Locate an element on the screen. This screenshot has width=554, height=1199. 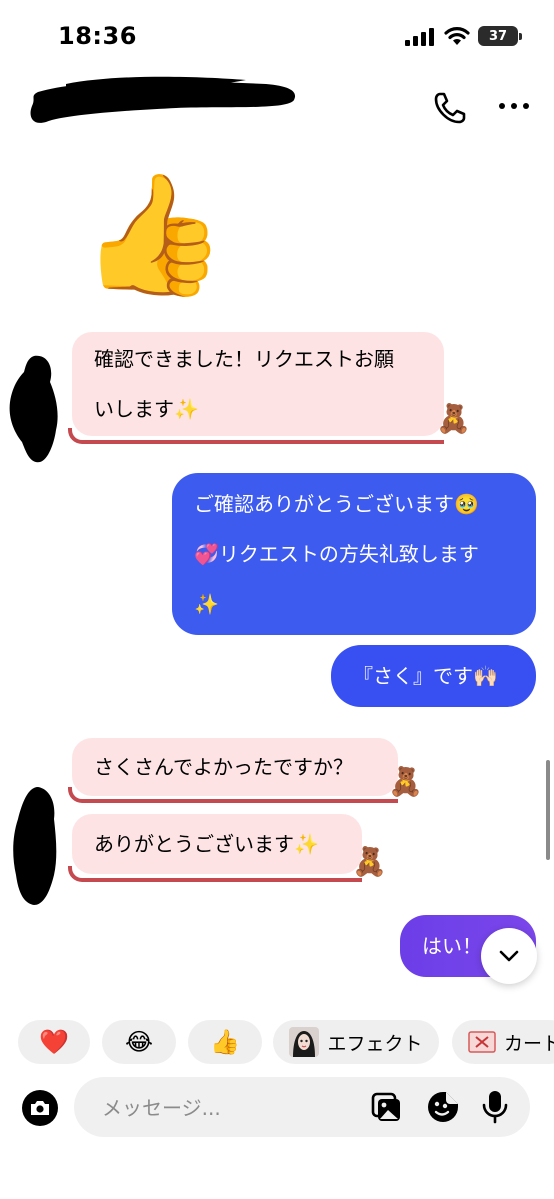
message-text: 確認できました！リクエストお願 is located at coordinates (244, 359).